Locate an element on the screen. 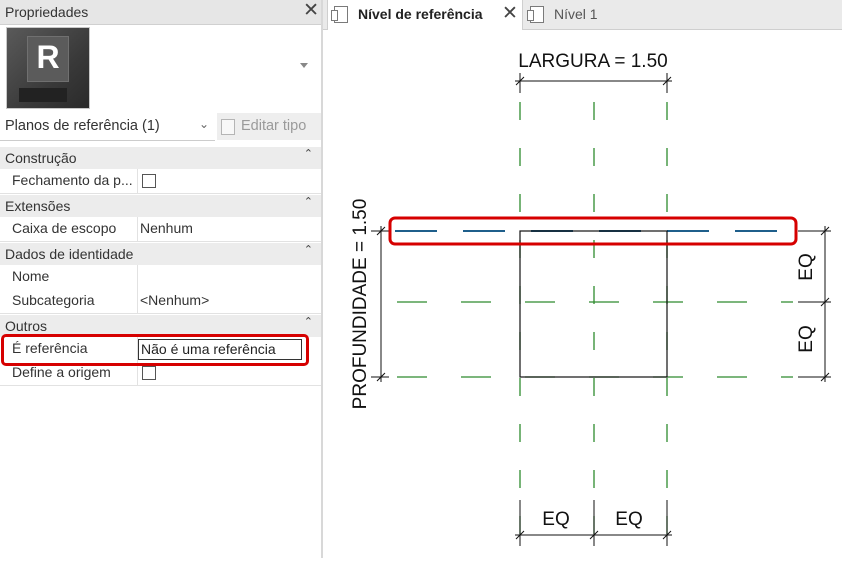 The image size is (842, 561). width-dimension-label: LARGURA = 1.50 is located at coordinates (592, 61).